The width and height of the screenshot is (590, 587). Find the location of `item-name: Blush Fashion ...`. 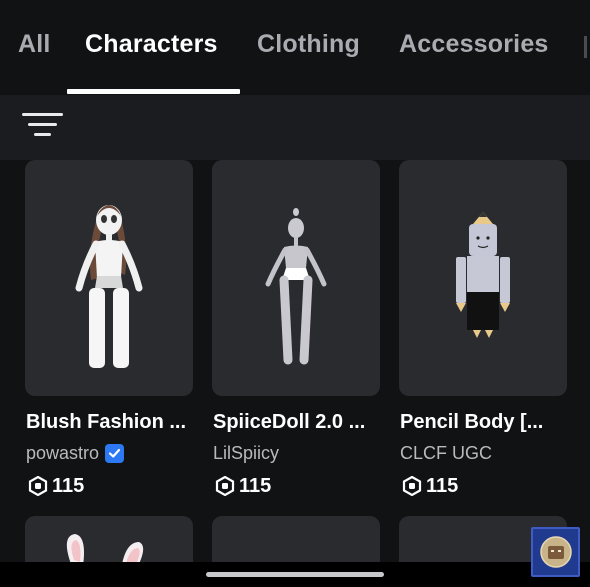

item-name: Blush Fashion ... is located at coordinates (106, 422).